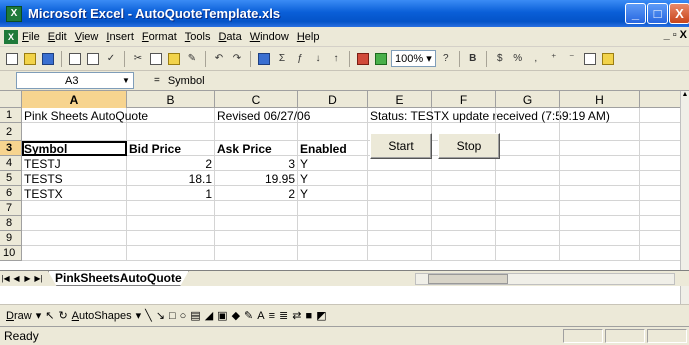  I want to click on column-header-g: G, so click(528, 99).